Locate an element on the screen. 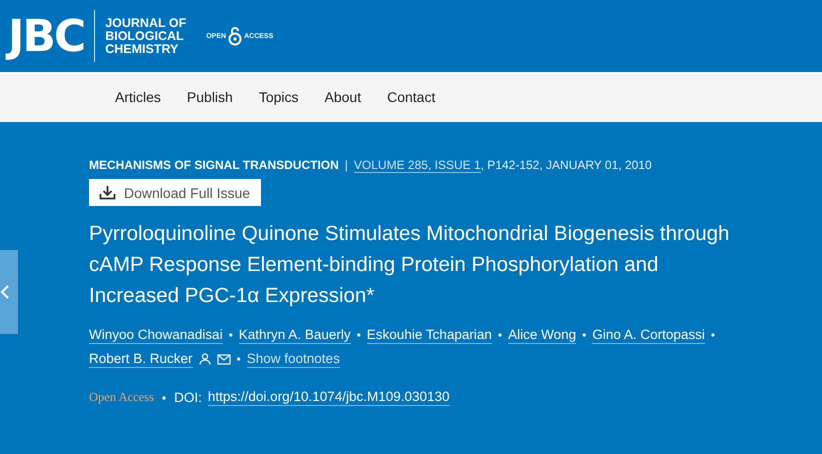 The height and width of the screenshot is (454, 822). citation-text: , P142-152, JANUARY 01, 2010 is located at coordinates (566, 165).